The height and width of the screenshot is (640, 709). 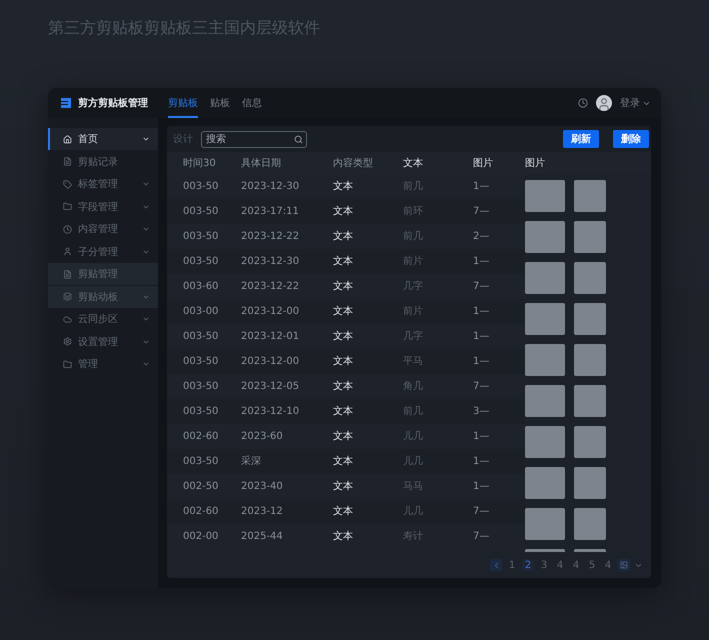 I want to click on page-button: 3, so click(x=544, y=565).